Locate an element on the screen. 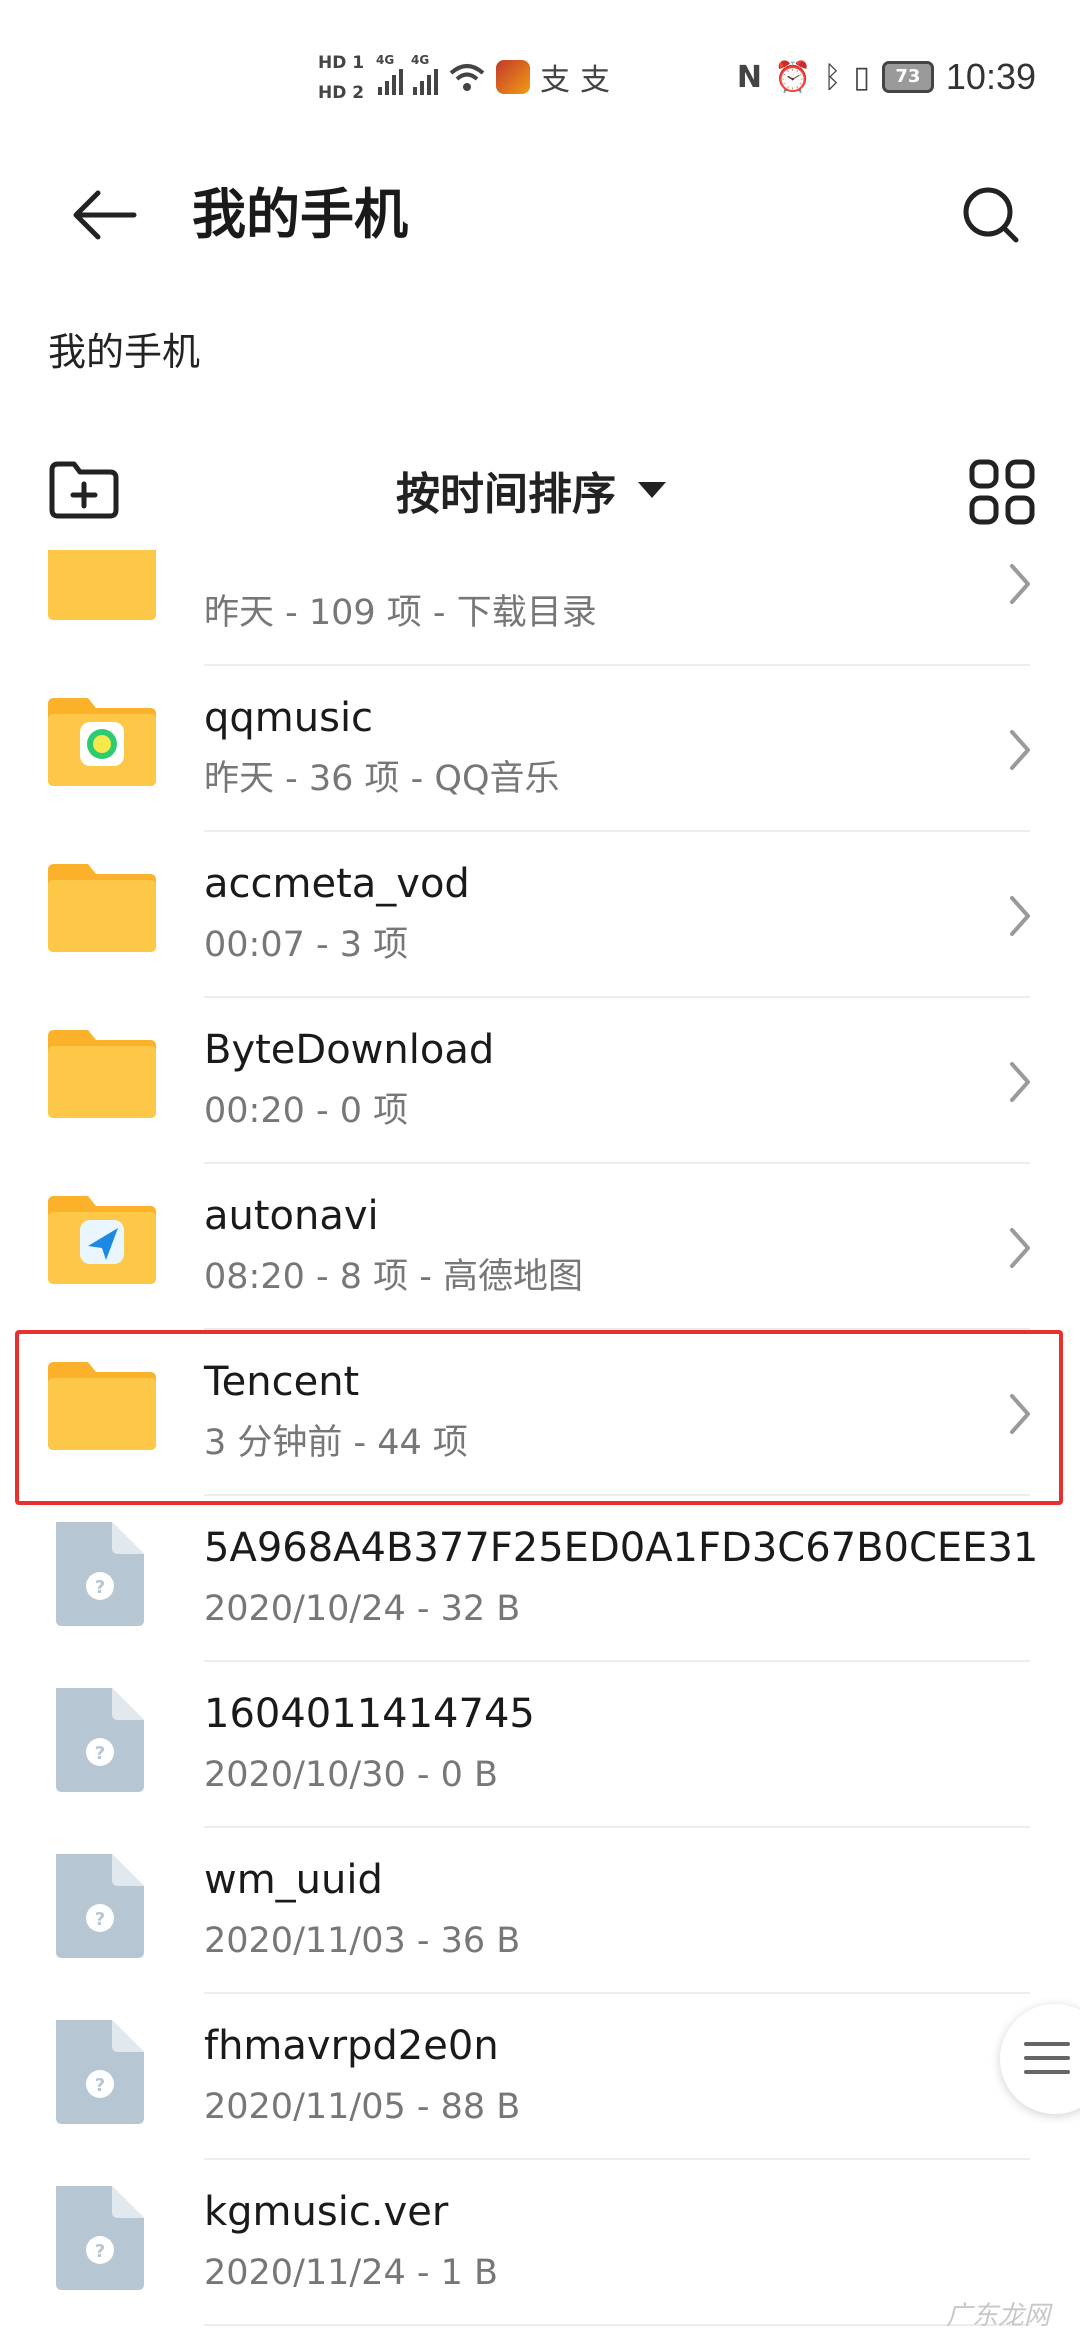 This screenshot has height=2340, width=1080. item-meta: 2020/11/03 - 36 B is located at coordinates (362, 1941).